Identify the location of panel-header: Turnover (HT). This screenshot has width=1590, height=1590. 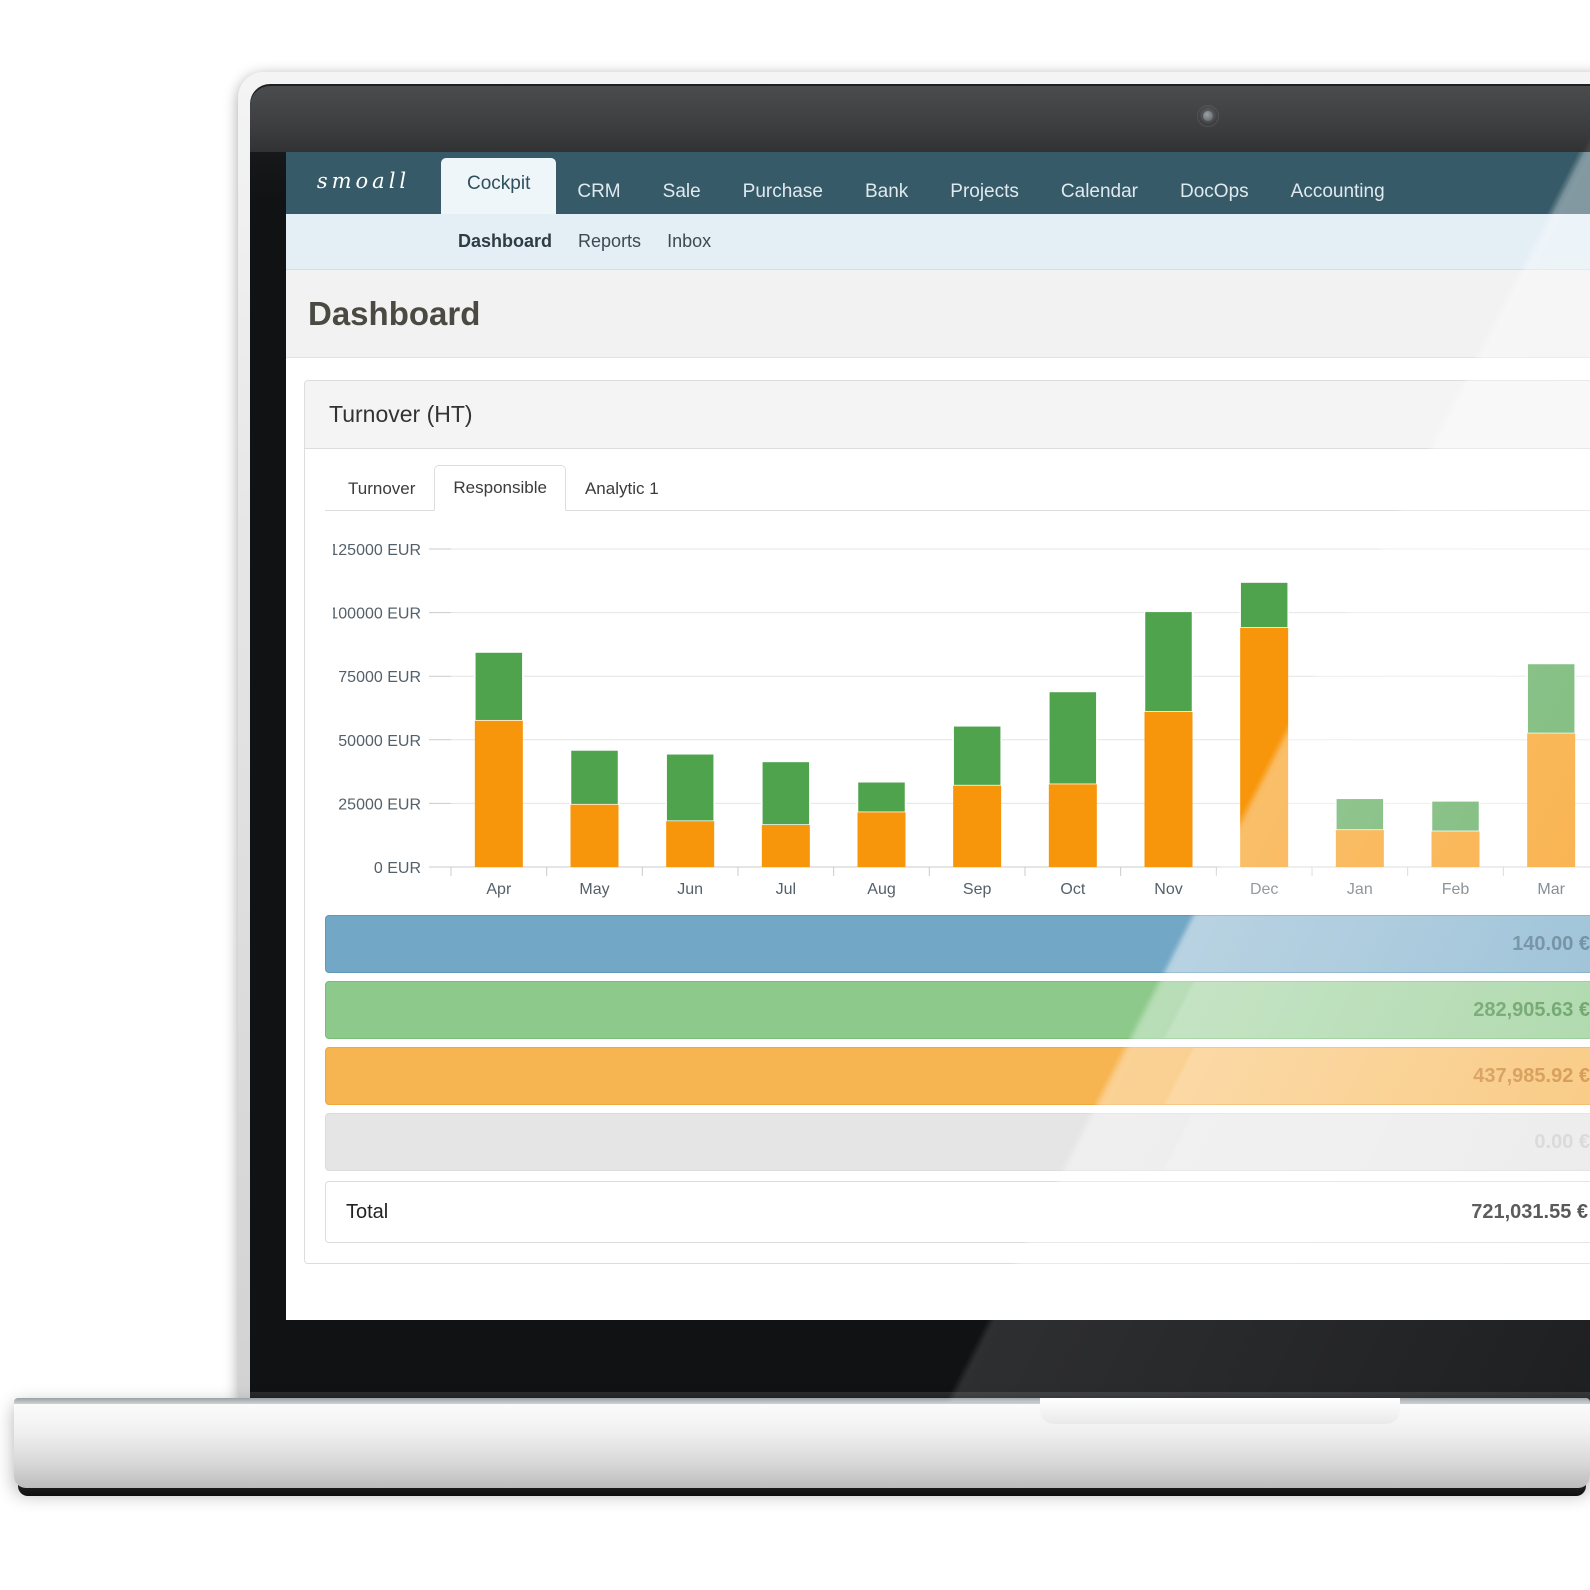
(947, 415).